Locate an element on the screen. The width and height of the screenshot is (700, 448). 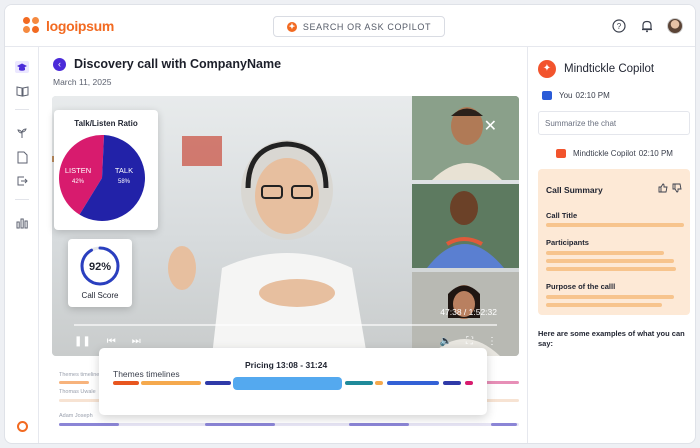
video-controls: ❚❚ ⏮ ⏭ is located at coordinates (107, 341).